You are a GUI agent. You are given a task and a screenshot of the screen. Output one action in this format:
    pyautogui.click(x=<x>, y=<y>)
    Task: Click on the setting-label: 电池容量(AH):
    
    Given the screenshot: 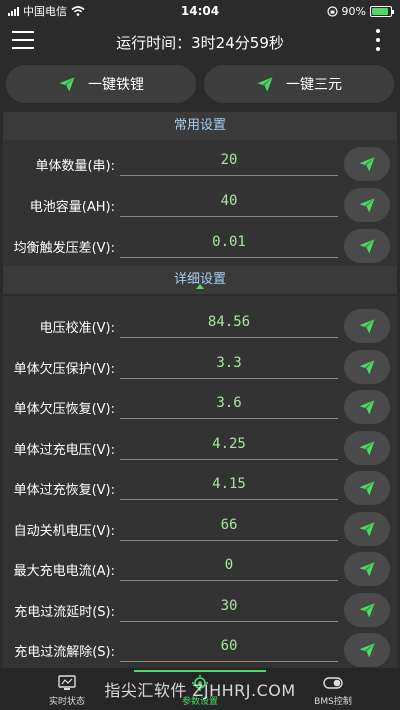 What is the action you would take?
    pyautogui.click(x=72, y=207)
    